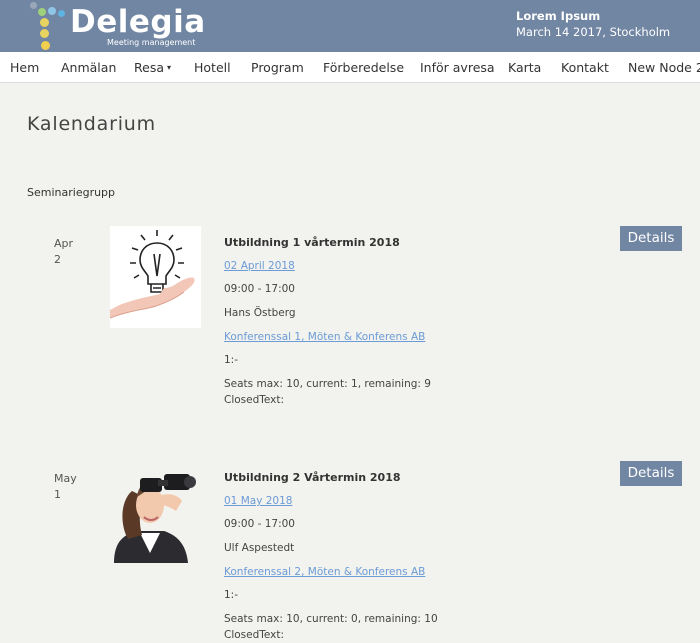 This screenshot has width=700, height=643. What do you see at coordinates (71, 192) in the screenshot?
I see `group-label: Seminariegrupp` at bounding box center [71, 192].